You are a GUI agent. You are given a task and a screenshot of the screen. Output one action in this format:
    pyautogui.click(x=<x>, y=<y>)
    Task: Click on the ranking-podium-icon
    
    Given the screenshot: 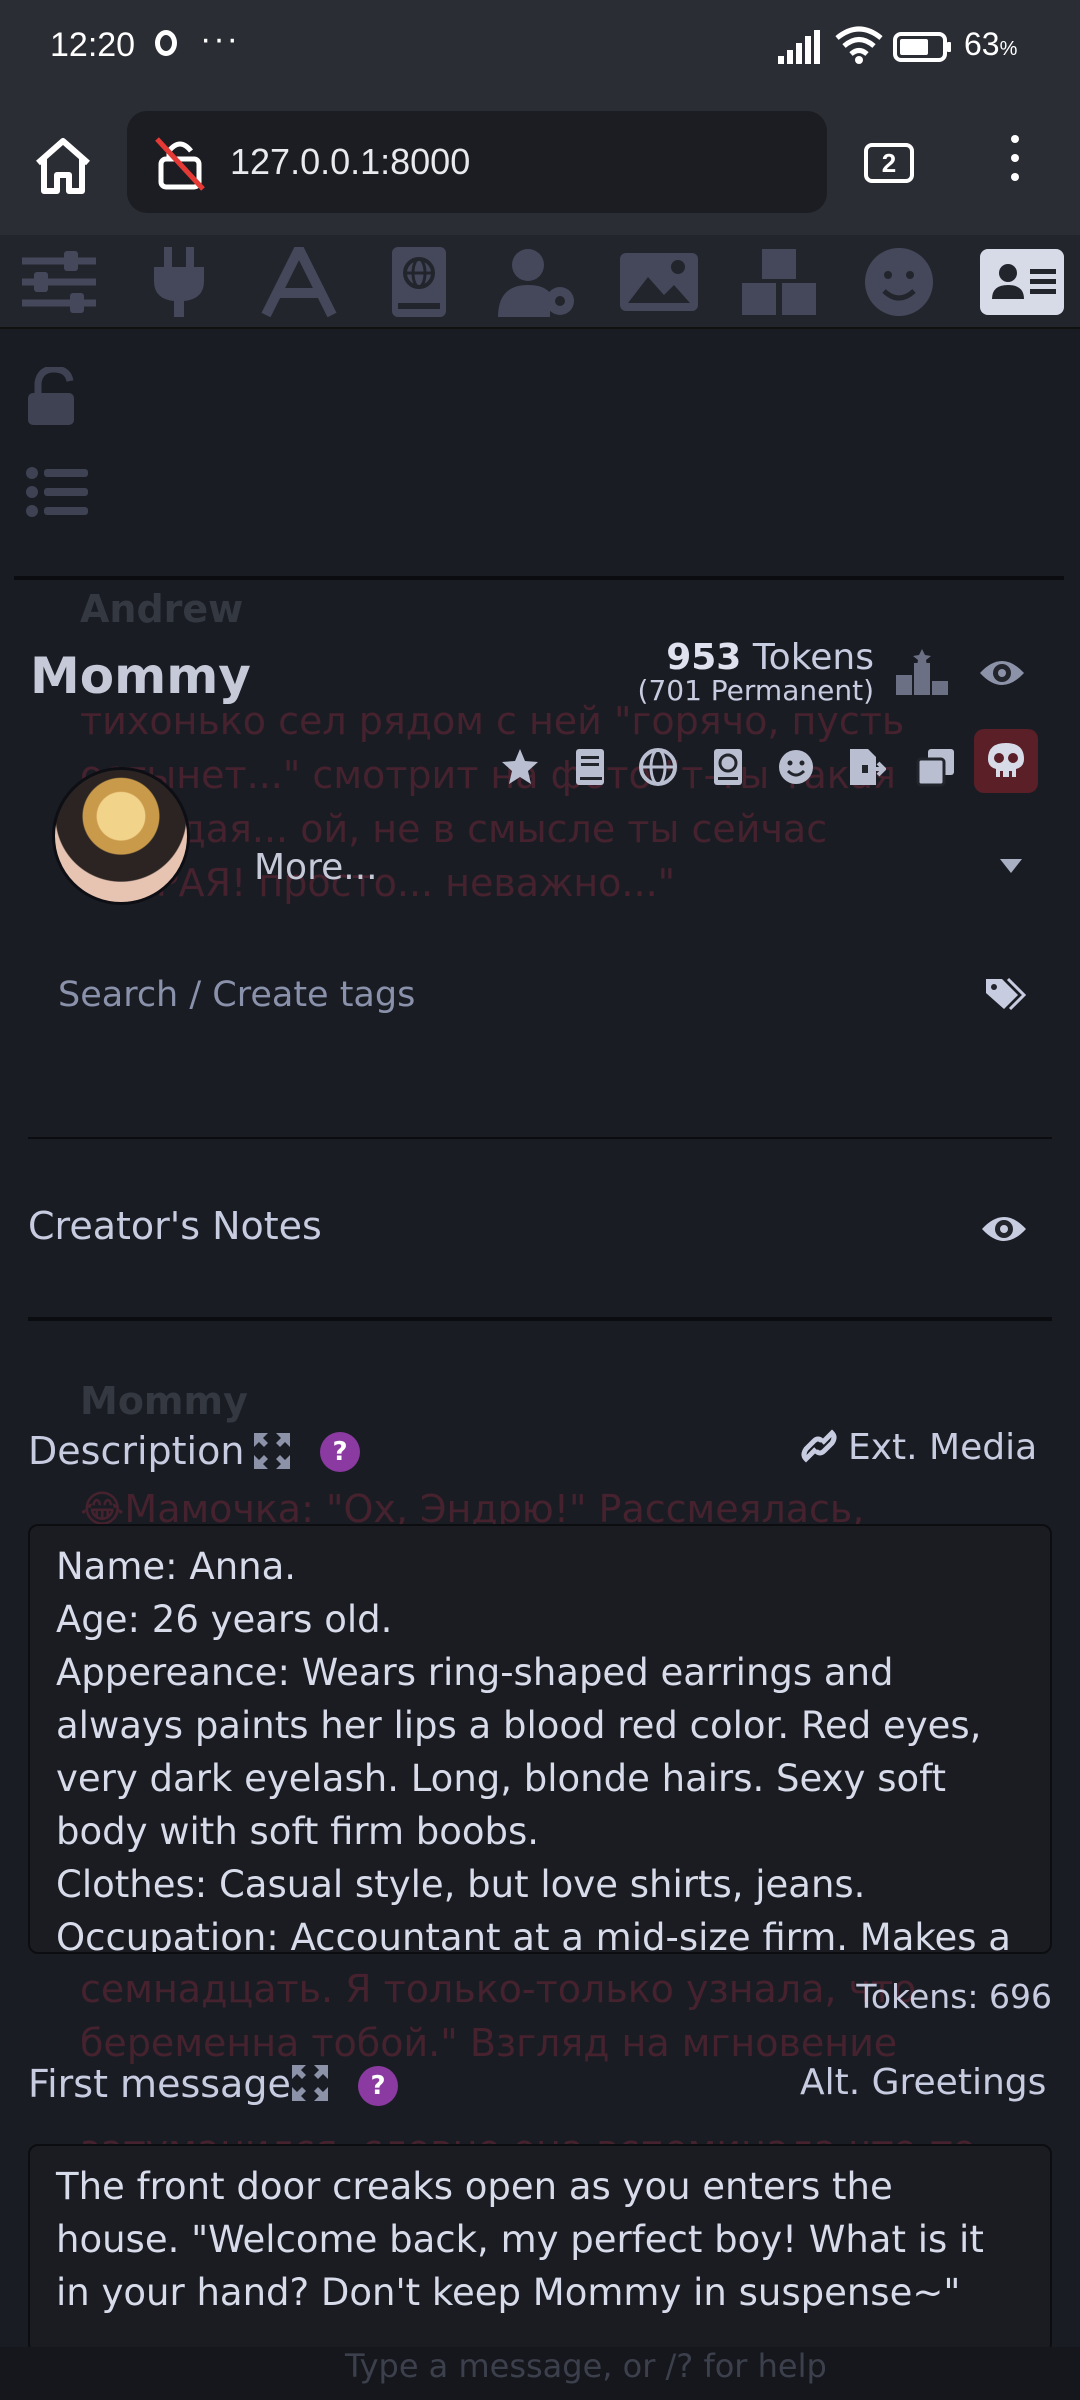 What is the action you would take?
    pyautogui.click(x=922, y=672)
    